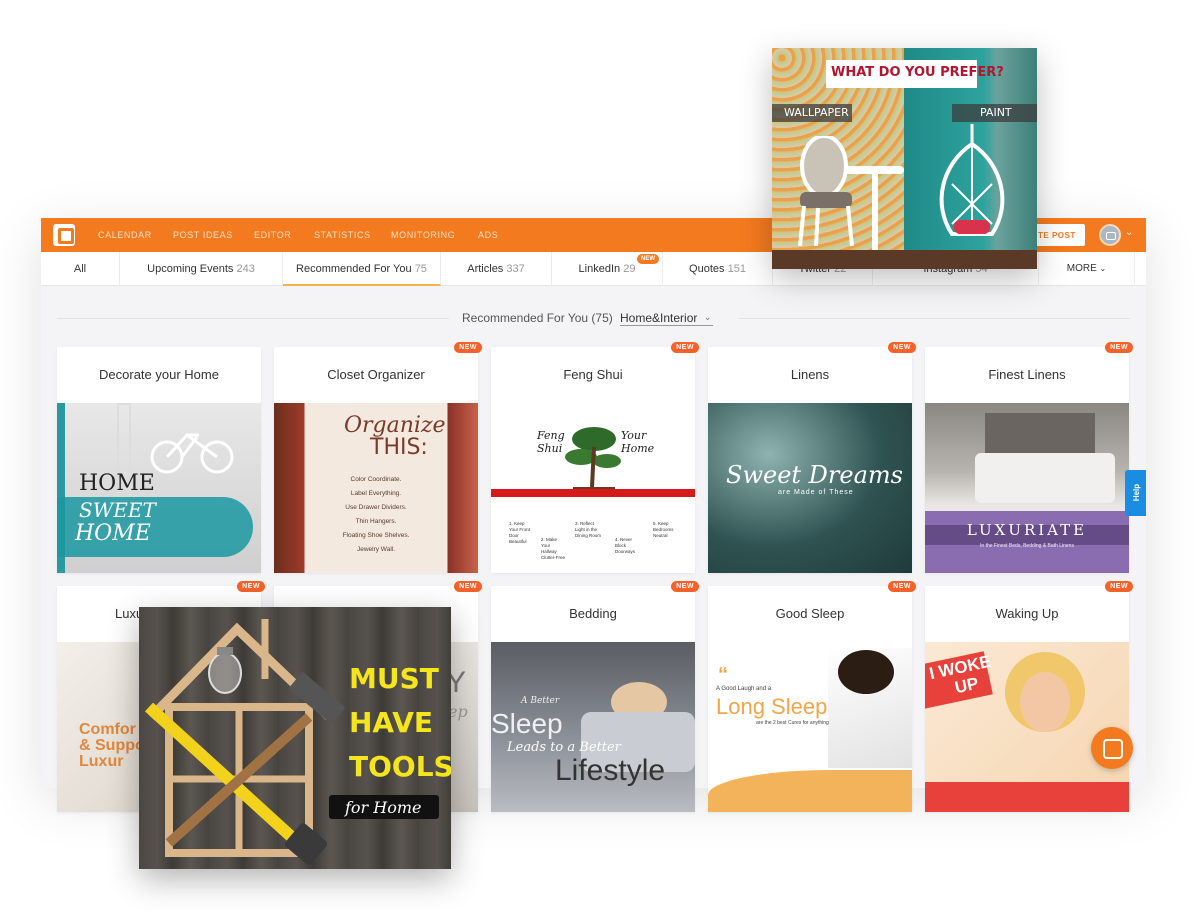  I want to click on nav-monitoring: MONITORING, so click(423, 235).